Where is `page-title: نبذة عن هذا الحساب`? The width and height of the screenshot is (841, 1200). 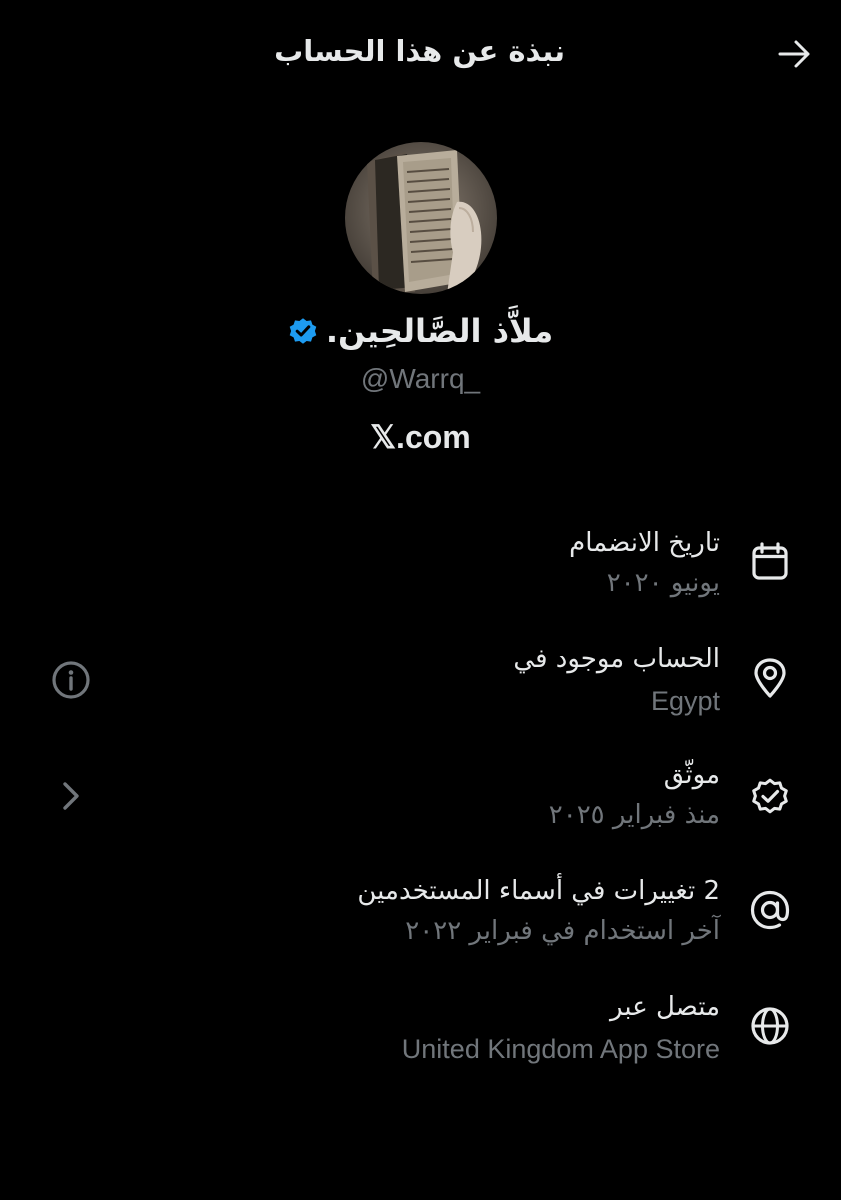 page-title: نبذة عن هذا الحساب is located at coordinates (419, 51).